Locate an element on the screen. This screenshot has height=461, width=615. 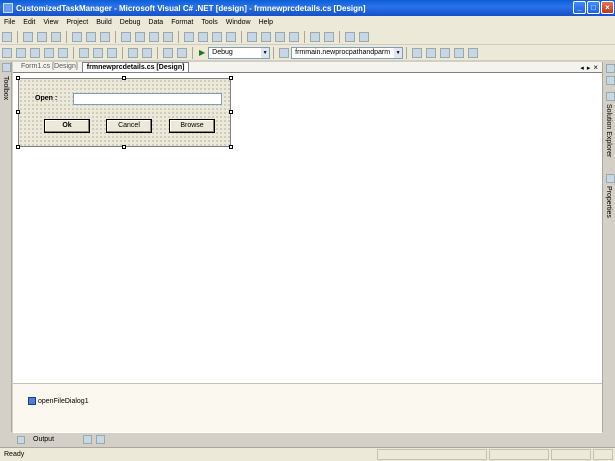
align-bottoms-icon is located at coordinates (105, 36).